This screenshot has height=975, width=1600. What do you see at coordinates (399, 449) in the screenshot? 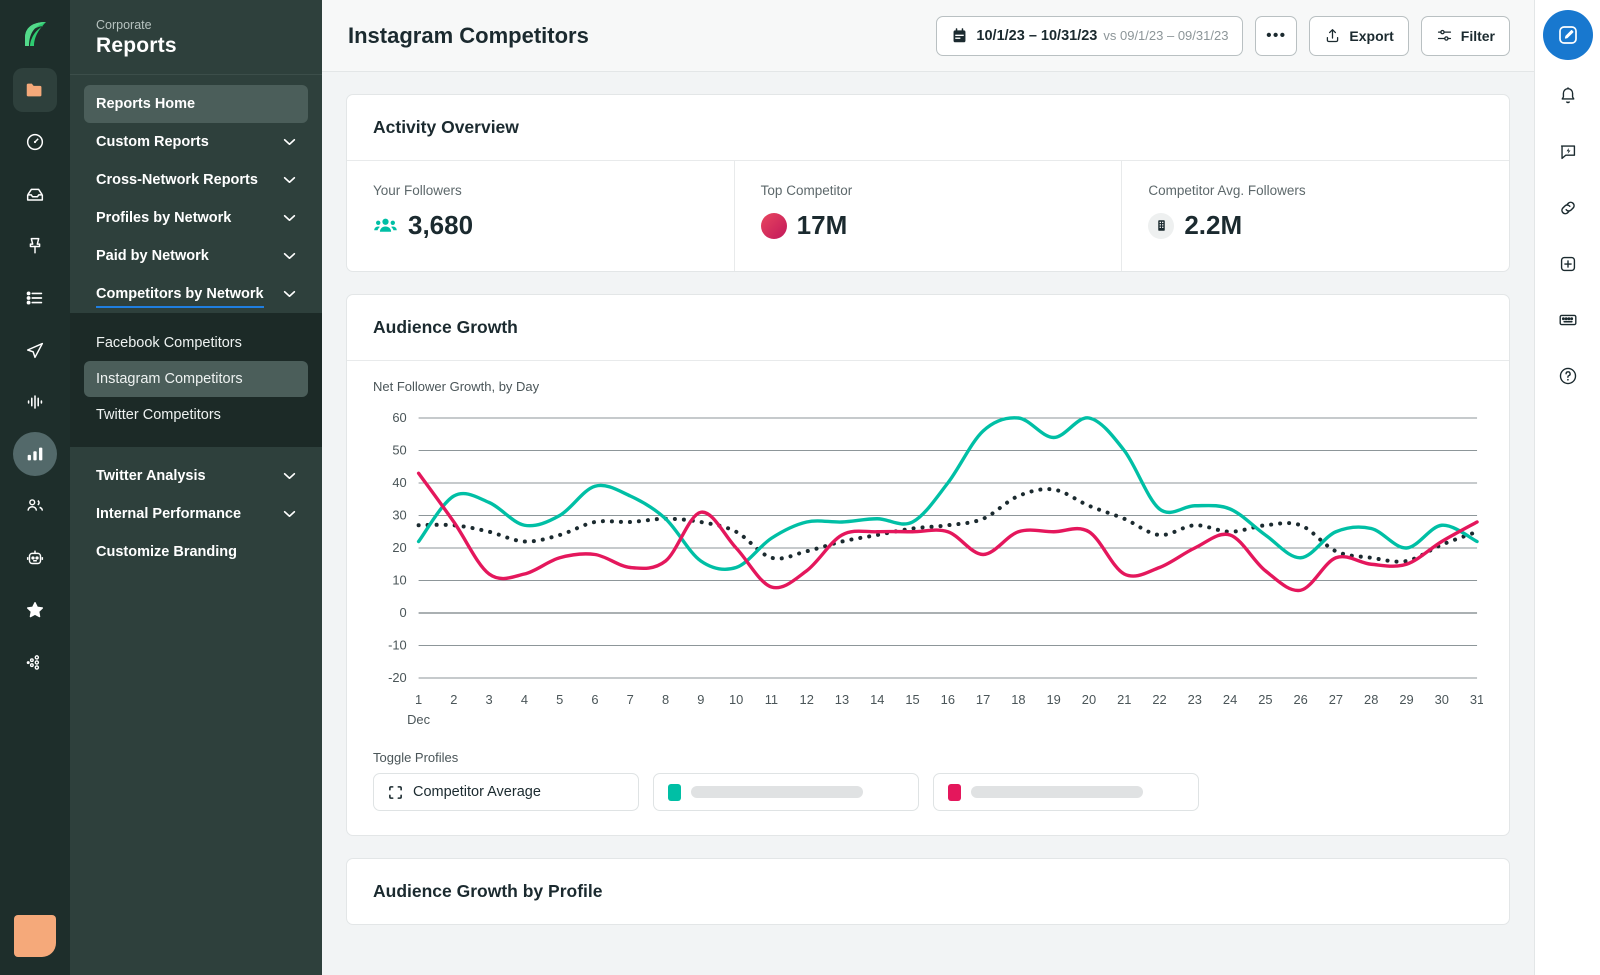
I see `y-axis-tick-label: 50` at bounding box center [399, 449].